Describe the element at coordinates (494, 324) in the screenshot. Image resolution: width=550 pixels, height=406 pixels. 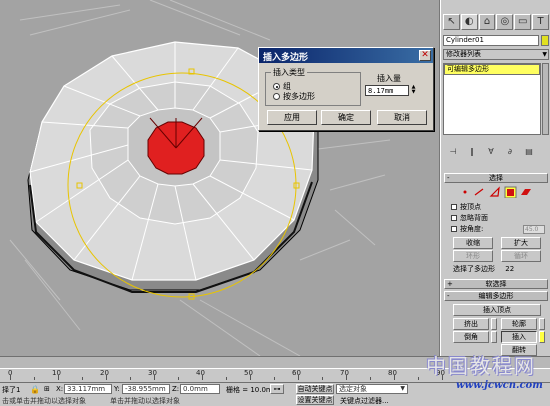
I see `extrude-settings-button` at that location.